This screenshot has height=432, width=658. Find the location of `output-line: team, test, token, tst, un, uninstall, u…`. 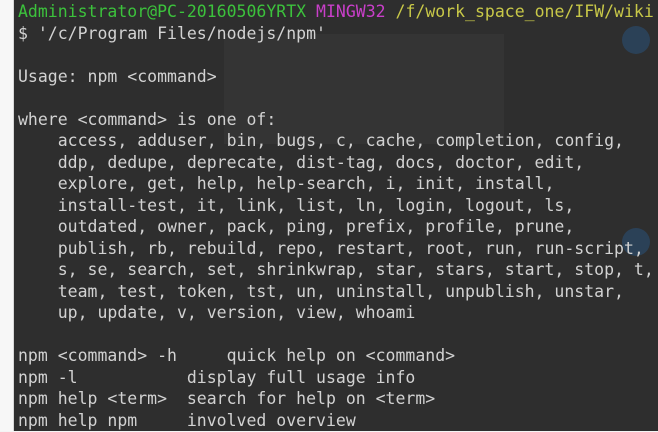

output-line: team, test, token, tst, un, uninstall, u… is located at coordinates (321, 291).